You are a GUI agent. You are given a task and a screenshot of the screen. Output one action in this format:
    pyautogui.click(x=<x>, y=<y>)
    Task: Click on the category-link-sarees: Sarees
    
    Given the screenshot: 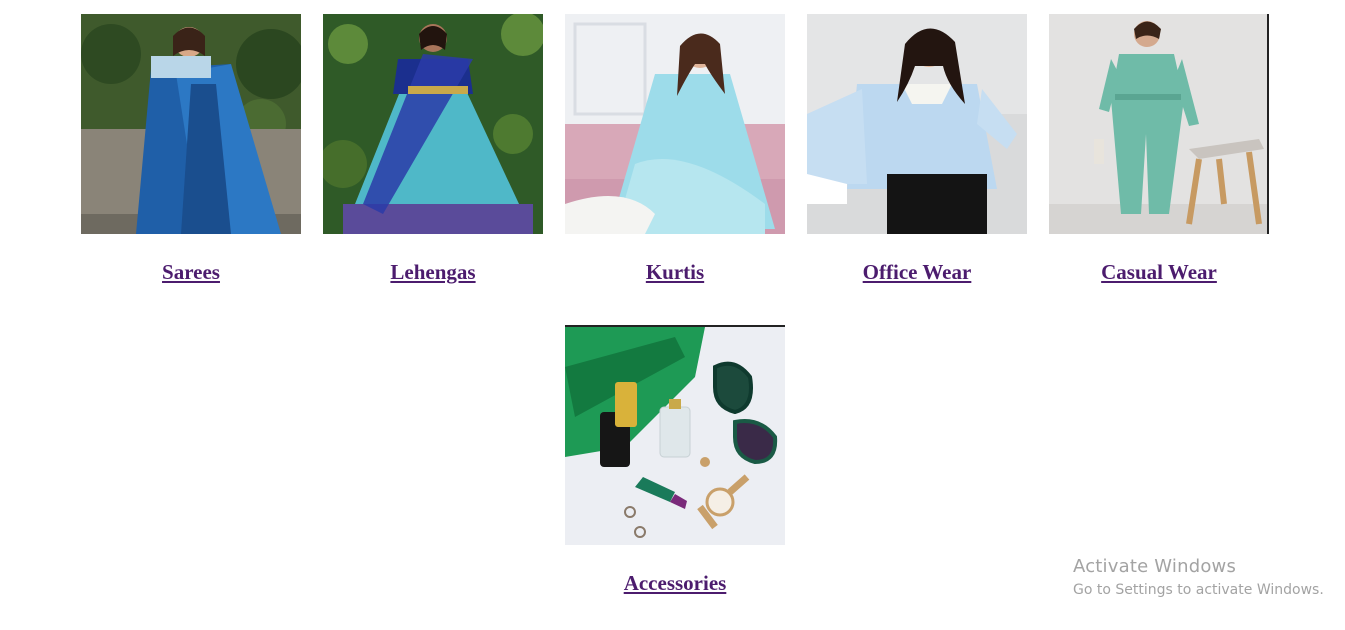 What is the action you would take?
    pyautogui.click(x=191, y=272)
    